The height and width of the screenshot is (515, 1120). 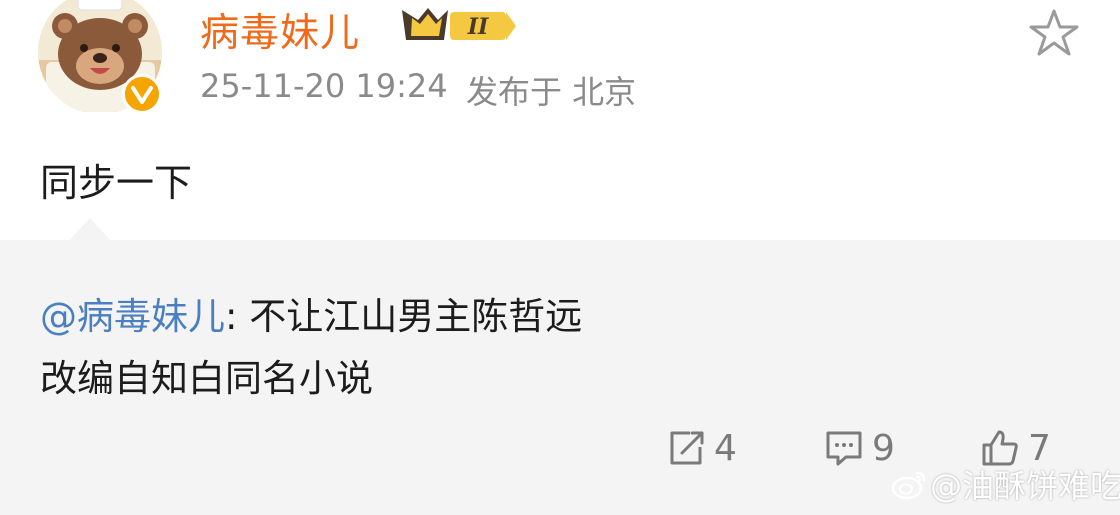 I want to click on post-timestamp: 25-11-20 19:24, so click(x=324, y=86).